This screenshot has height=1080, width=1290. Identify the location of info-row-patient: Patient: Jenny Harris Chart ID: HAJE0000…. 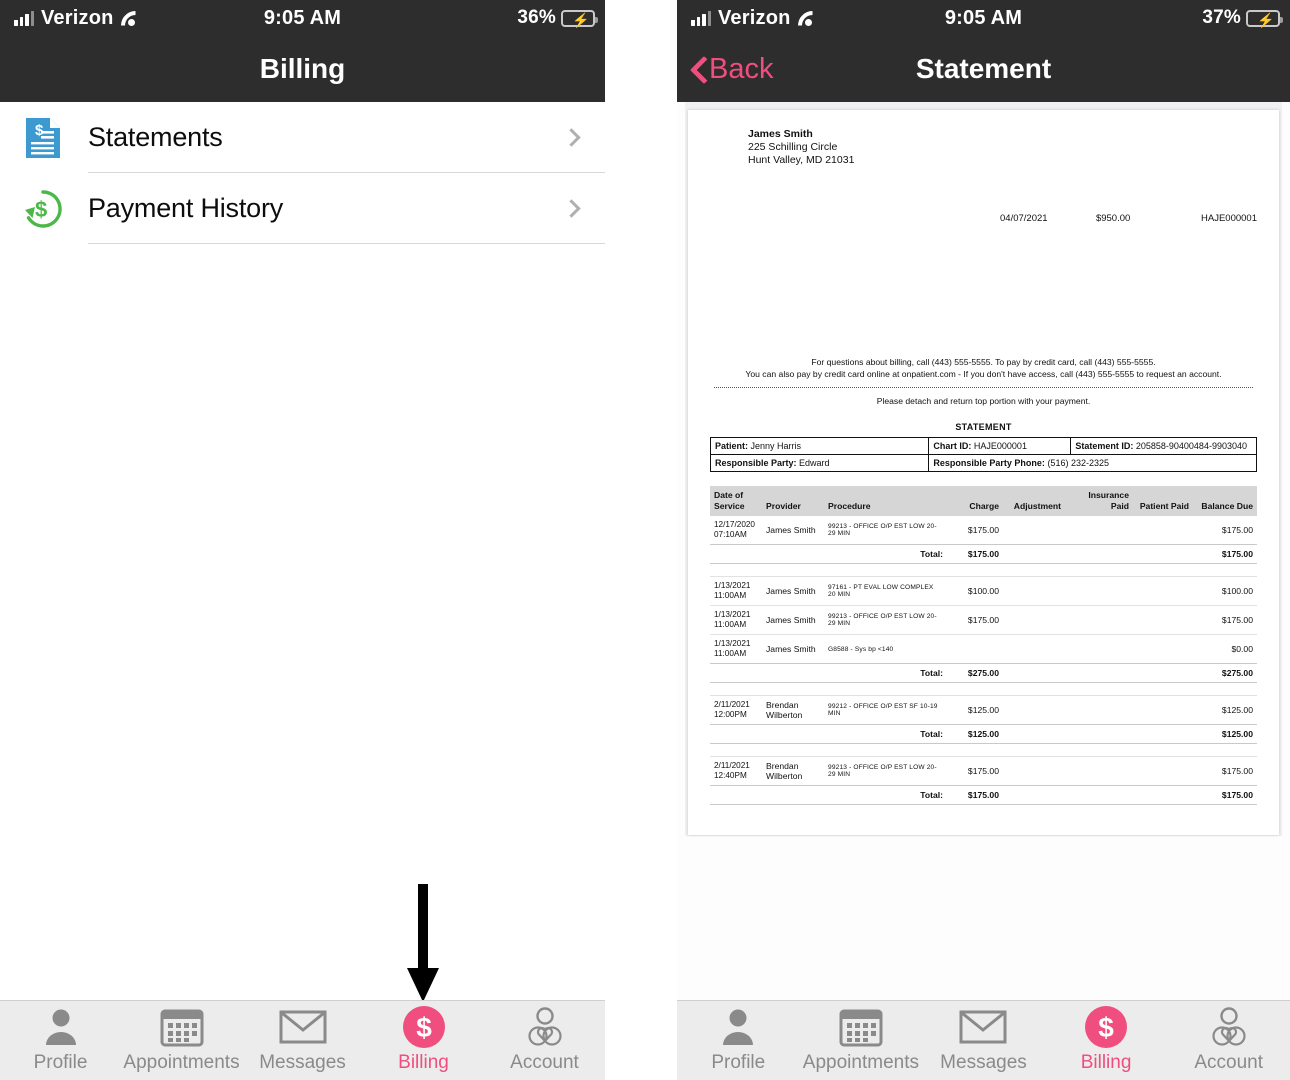
(983, 446).